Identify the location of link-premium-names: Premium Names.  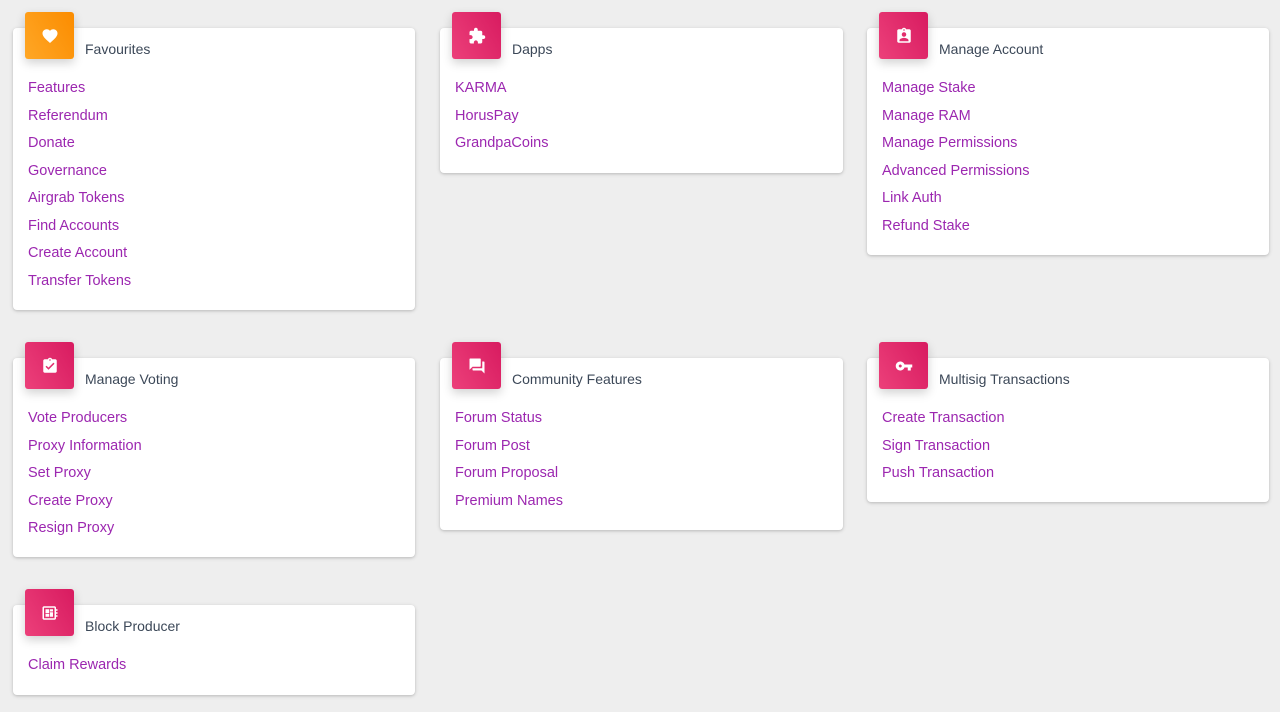
(509, 506).